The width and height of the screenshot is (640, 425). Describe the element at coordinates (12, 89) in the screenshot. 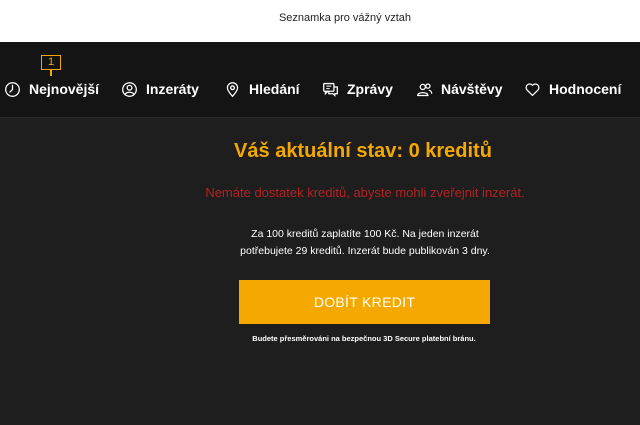

I see `clock-icon` at that location.